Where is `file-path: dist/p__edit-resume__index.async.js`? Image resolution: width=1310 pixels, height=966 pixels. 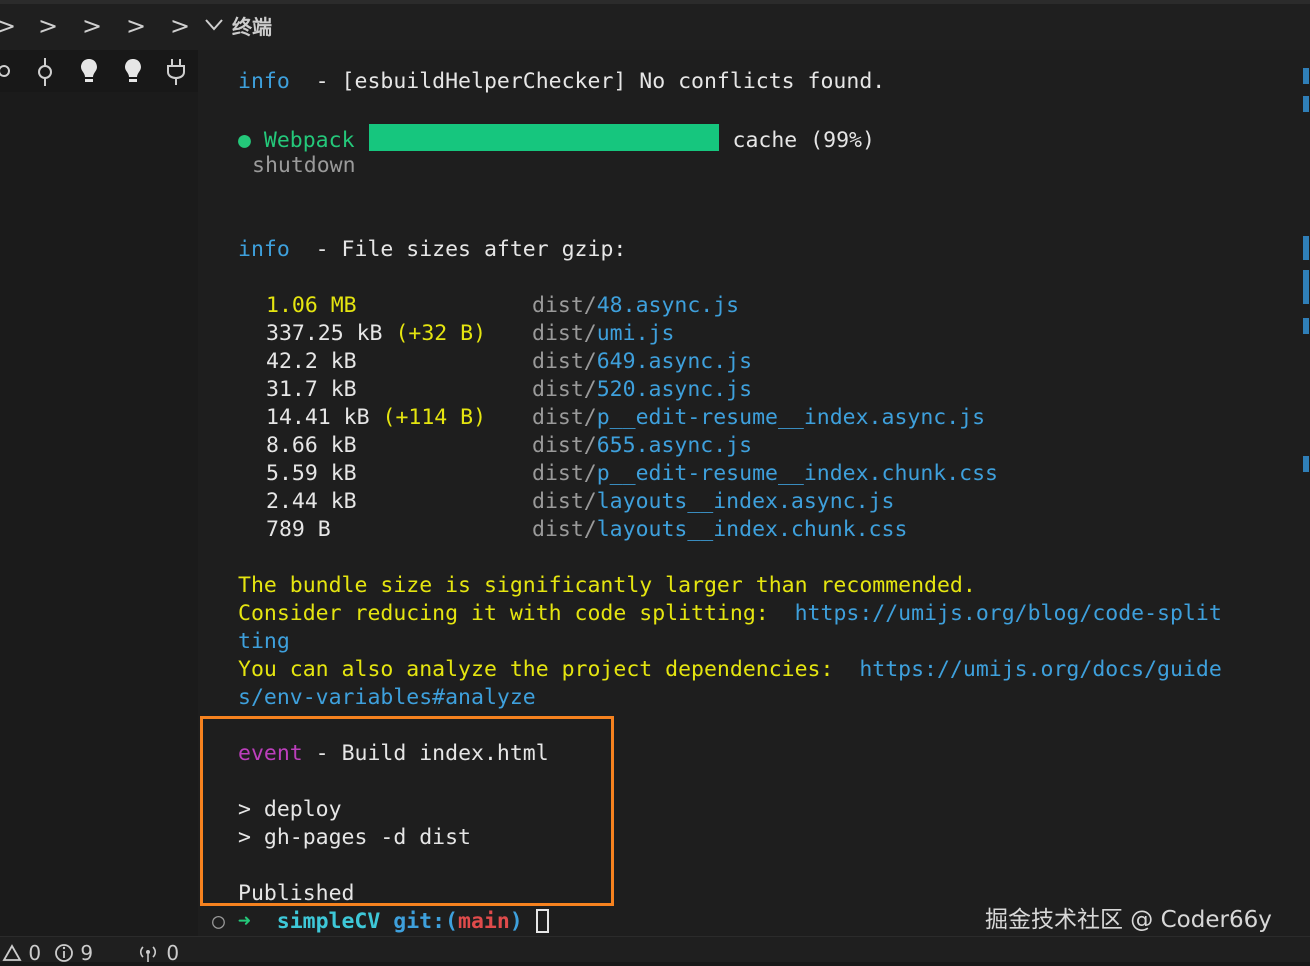 file-path: dist/p__edit-resume__index.async.js is located at coordinates (758, 418).